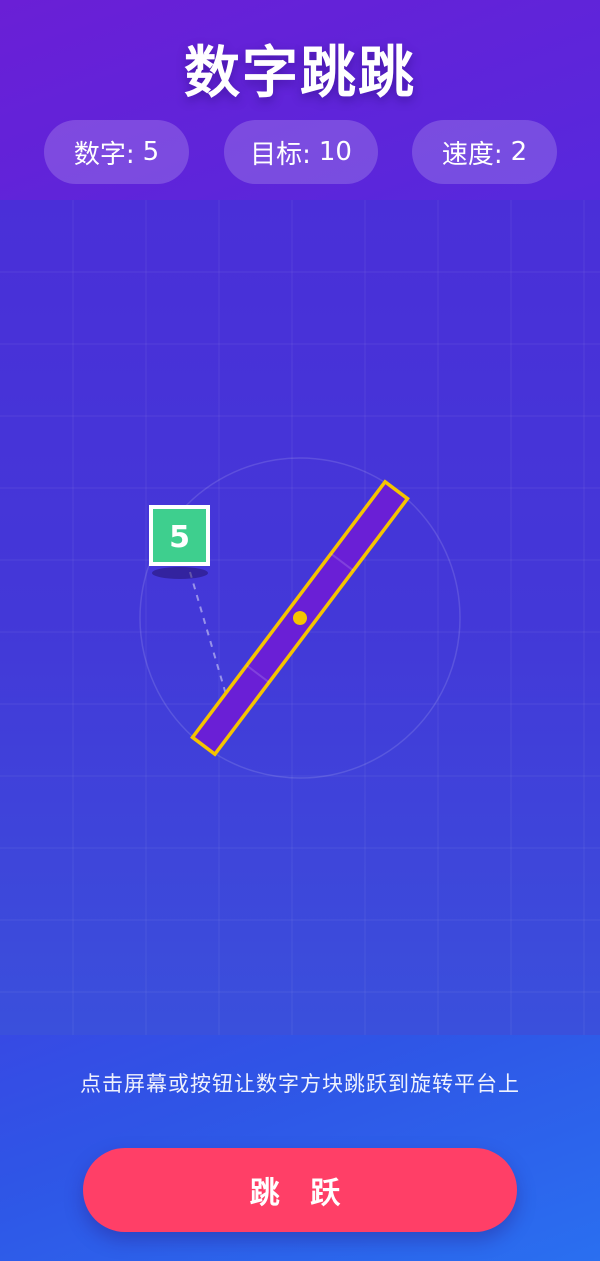 This screenshot has height=1261, width=600. I want to click on target-stat-value: 10, so click(335, 152).